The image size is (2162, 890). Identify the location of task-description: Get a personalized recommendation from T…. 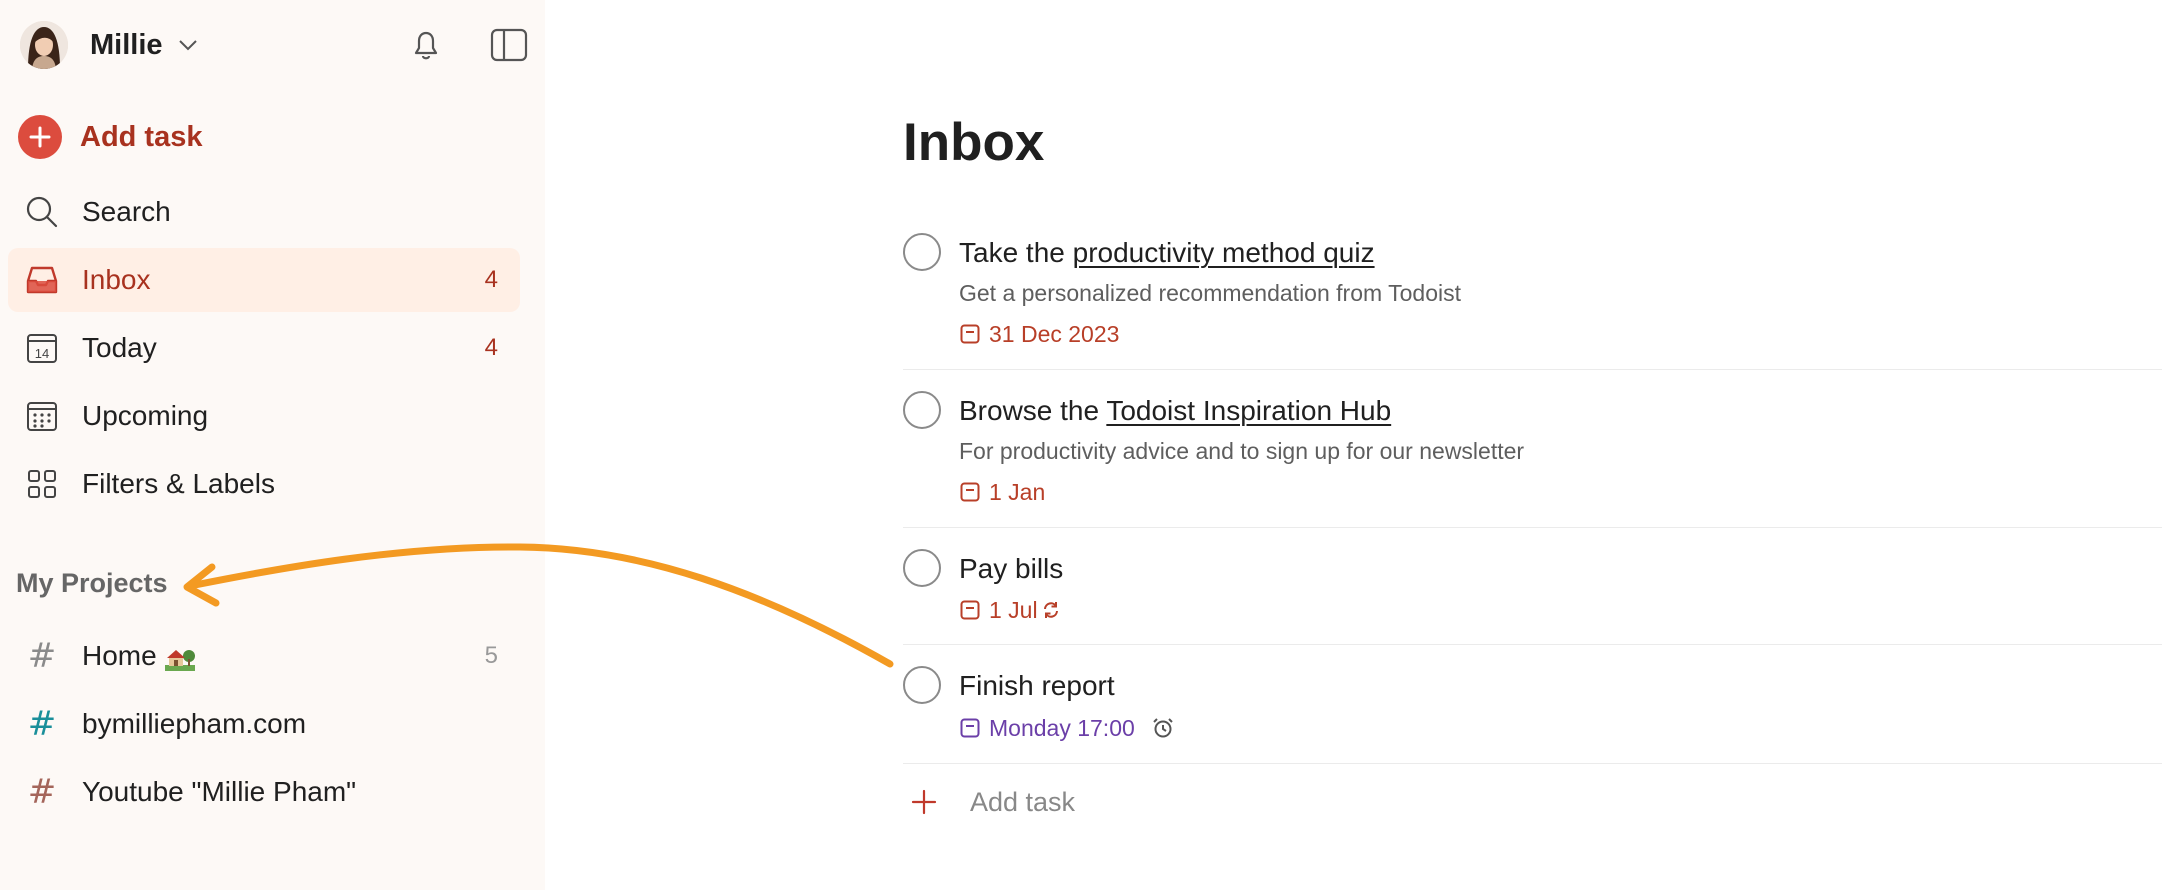
(1210, 293).